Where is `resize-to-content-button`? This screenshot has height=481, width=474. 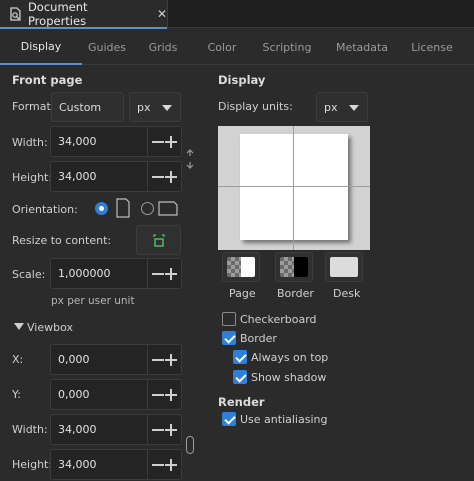 resize-to-content-button is located at coordinates (158, 240).